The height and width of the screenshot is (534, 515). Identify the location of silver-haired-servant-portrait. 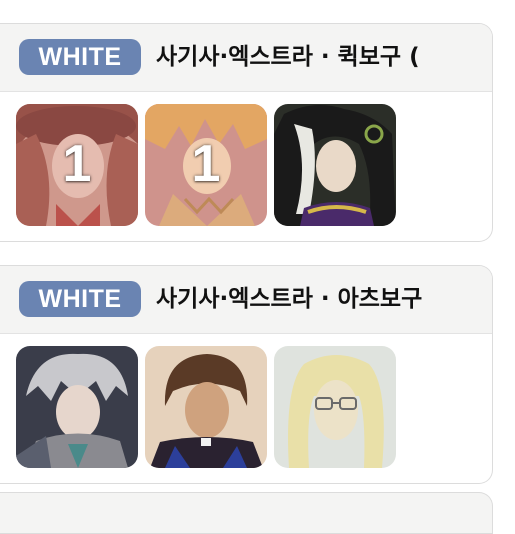
(77, 407).